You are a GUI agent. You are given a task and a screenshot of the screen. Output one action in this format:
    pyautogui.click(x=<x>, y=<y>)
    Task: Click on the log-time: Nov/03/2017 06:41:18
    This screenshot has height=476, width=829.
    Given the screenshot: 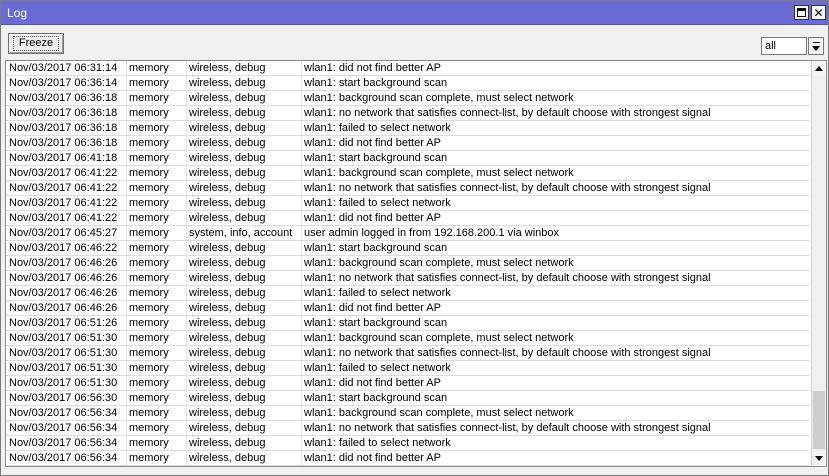 What is the action you would take?
    pyautogui.click(x=63, y=158)
    